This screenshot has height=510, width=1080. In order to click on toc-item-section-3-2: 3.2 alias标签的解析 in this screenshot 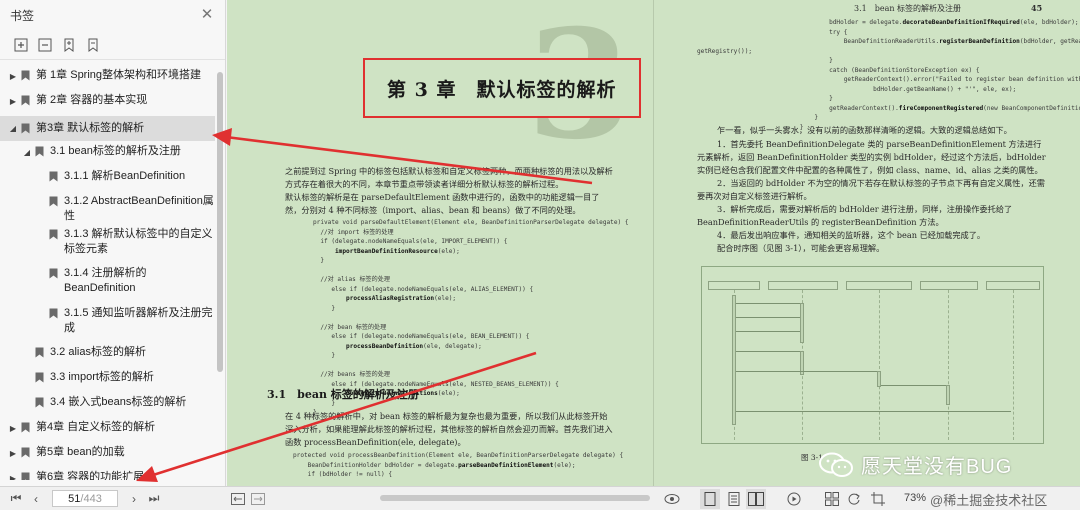, I will do `click(107, 352)`.